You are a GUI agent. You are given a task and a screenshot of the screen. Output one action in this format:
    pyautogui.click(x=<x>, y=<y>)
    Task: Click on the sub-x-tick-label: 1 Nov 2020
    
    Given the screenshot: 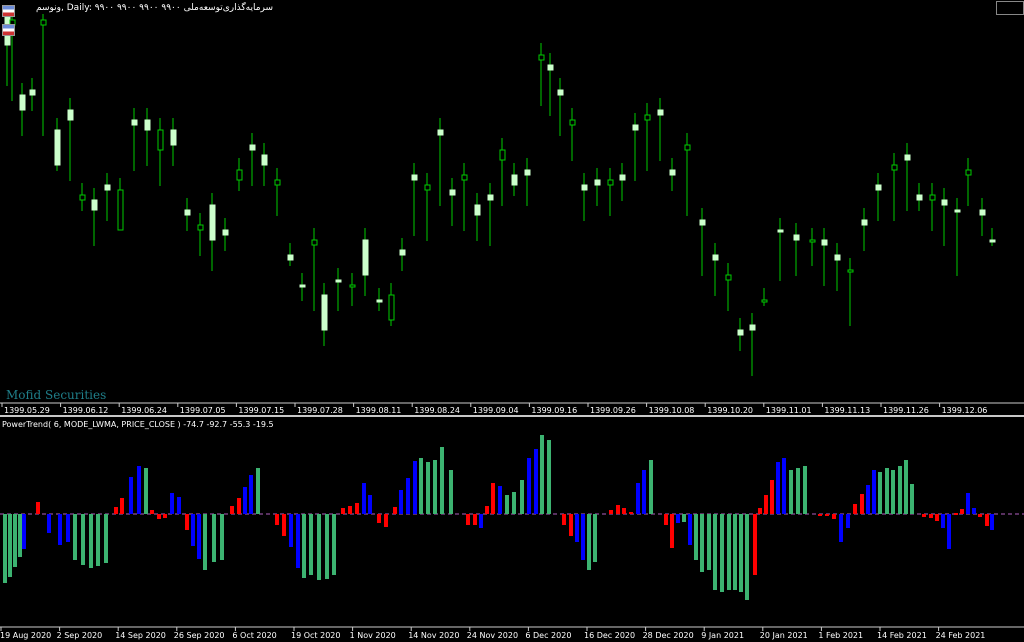 What is the action you would take?
    pyautogui.click(x=373, y=635)
    